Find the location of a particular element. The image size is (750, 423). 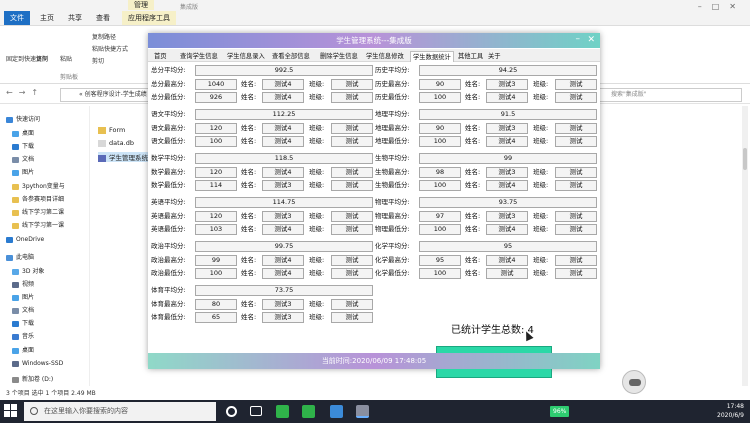

file-item: 学生管理系统 is located at coordinates (123, 157).